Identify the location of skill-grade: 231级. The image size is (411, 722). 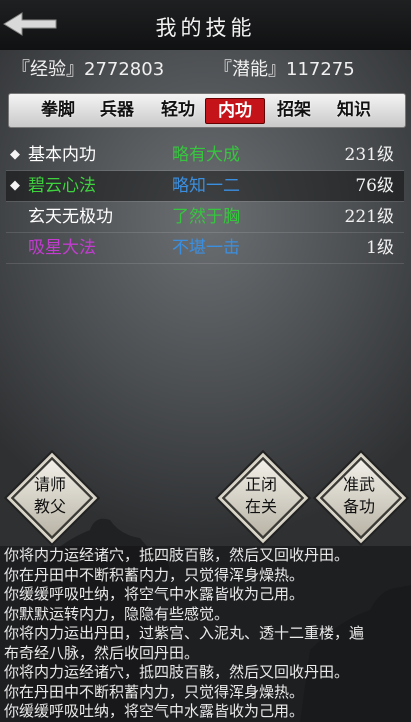
(369, 155).